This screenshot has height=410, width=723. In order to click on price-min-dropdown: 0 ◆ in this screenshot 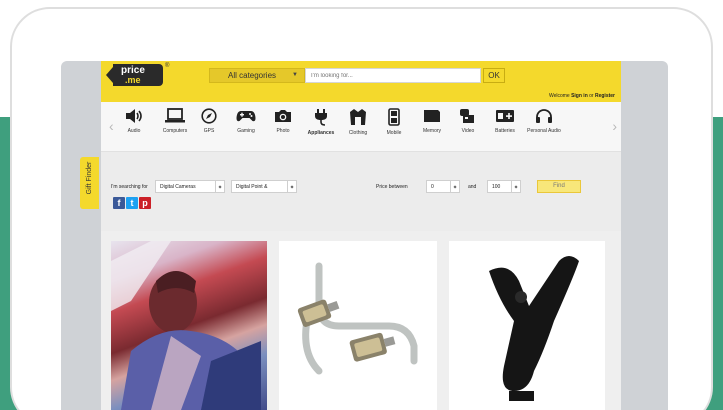, I will do `click(443, 186)`.